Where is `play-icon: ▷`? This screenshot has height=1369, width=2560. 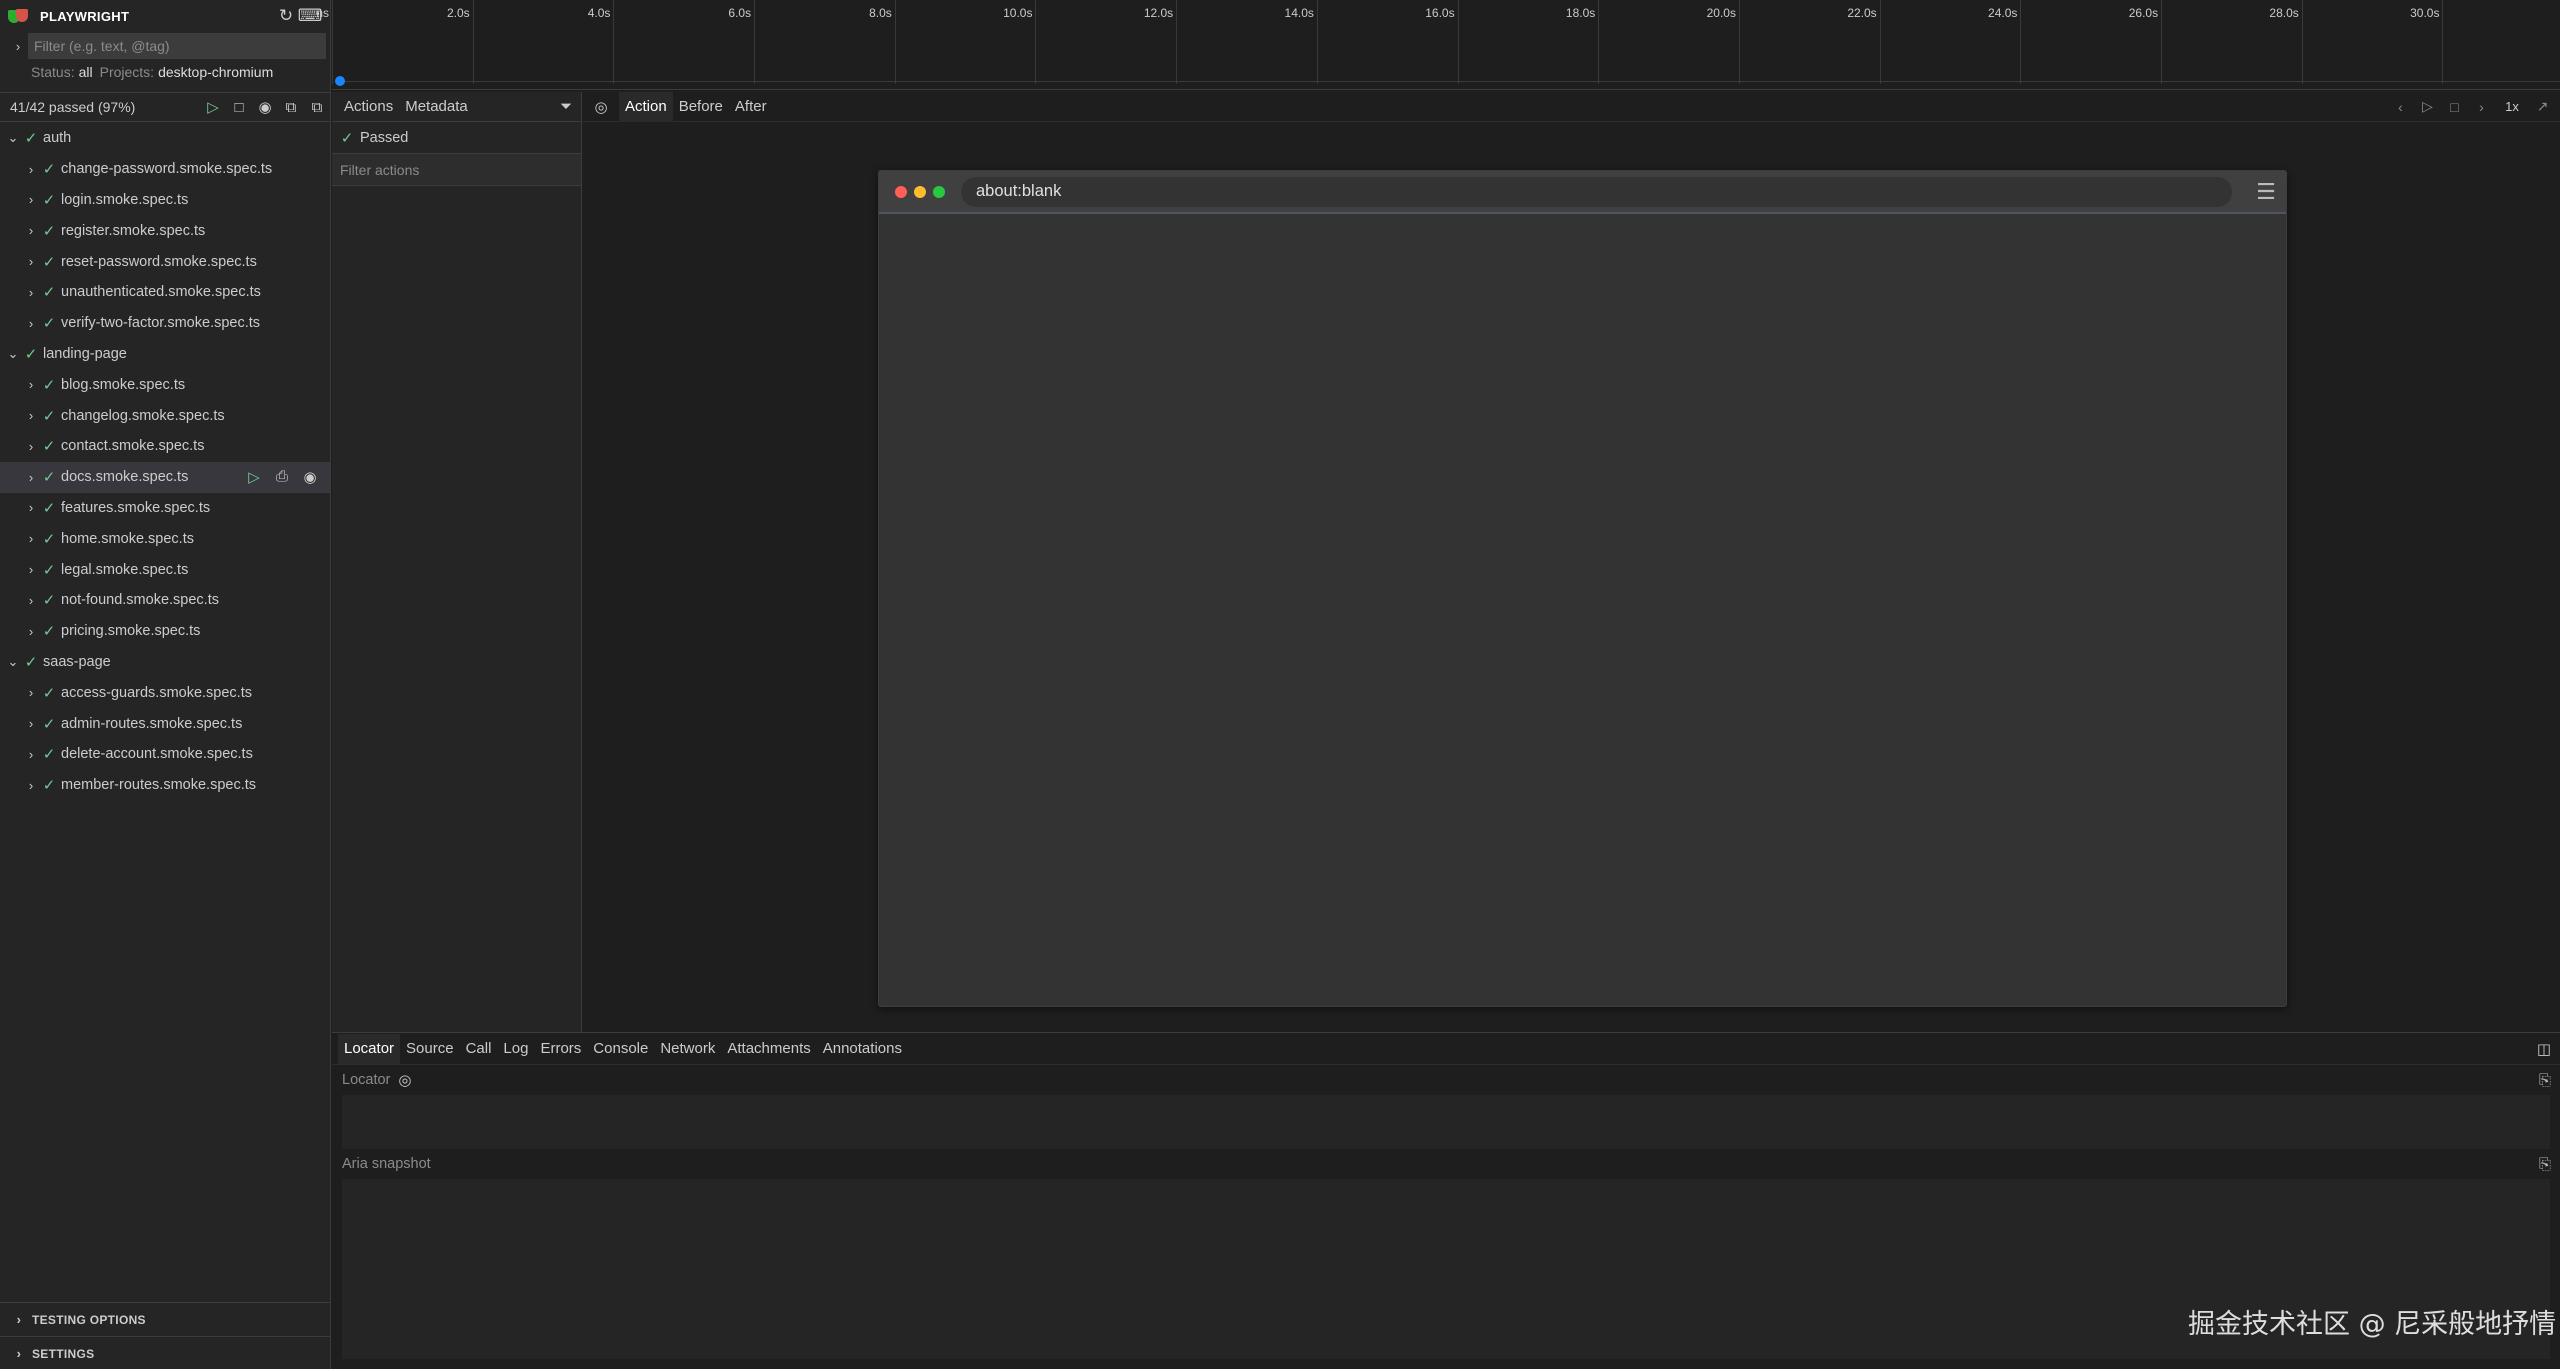 play-icon: ▷ is located at coordinates (2427, 106).